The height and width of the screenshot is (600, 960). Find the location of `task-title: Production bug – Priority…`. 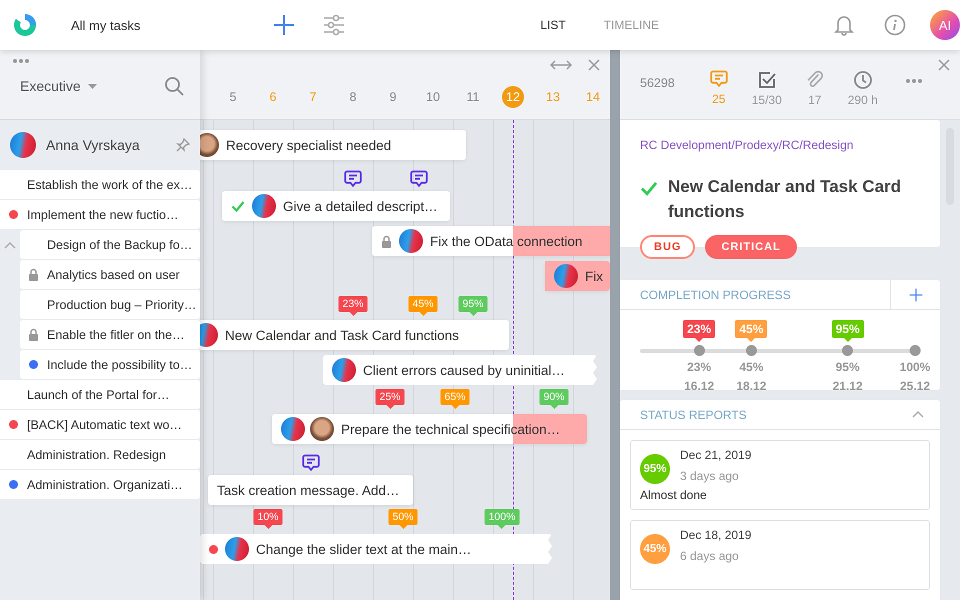

task-title: Production bug – Priority… is located at coordinates (121, 305).